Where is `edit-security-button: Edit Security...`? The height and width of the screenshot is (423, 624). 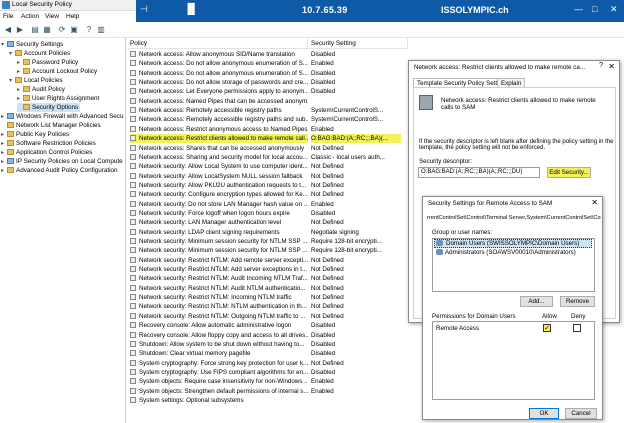
edit-security-button: Edit Security... is located at coordinates (569, 172).